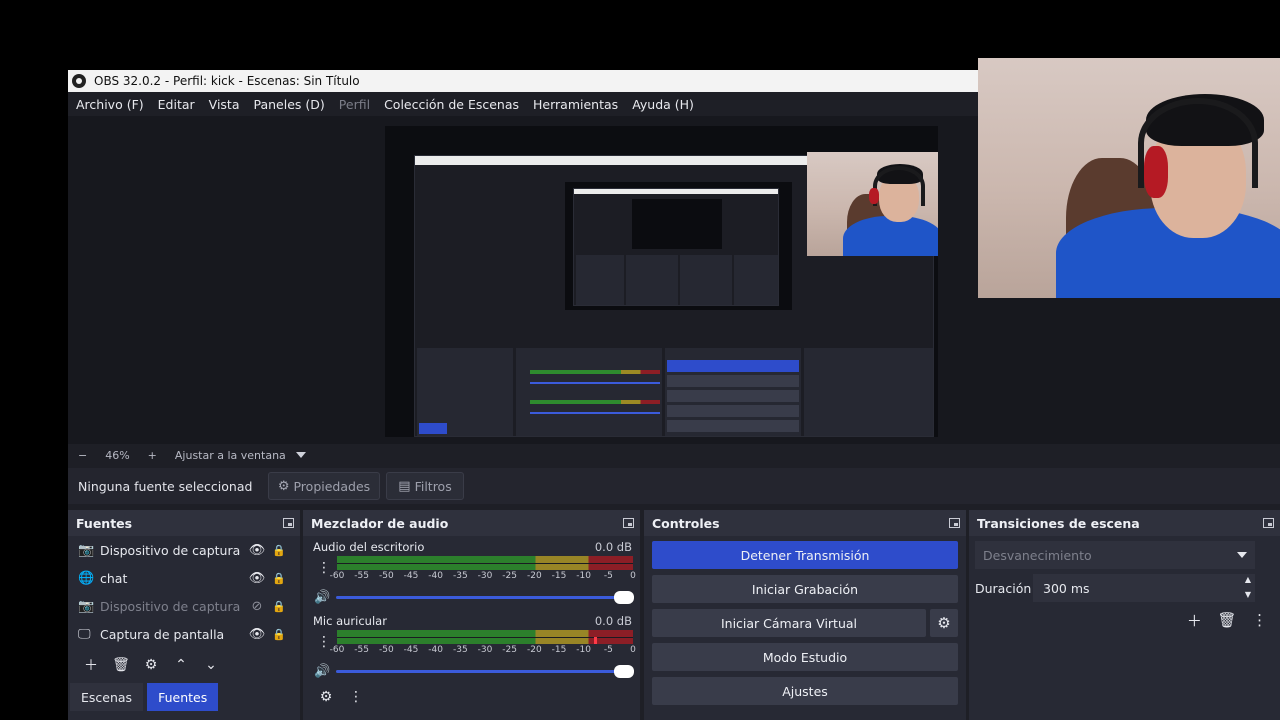  I want to click on channel-name: Mic auricular, so click(350, 621).